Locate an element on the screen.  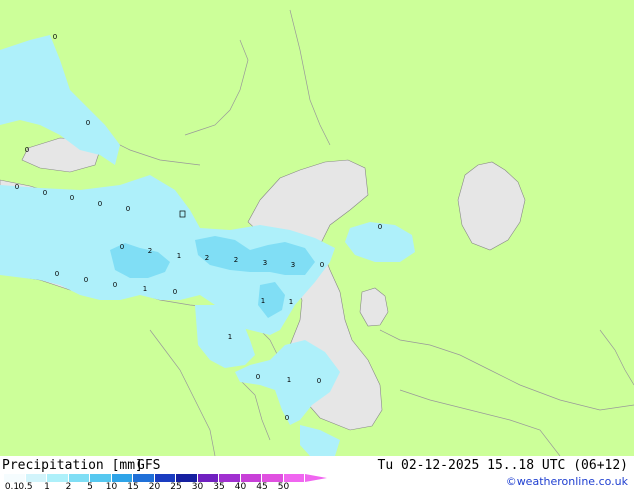
credit-link: ©weatheronline.co.uk is located at coordinates (567, 481).